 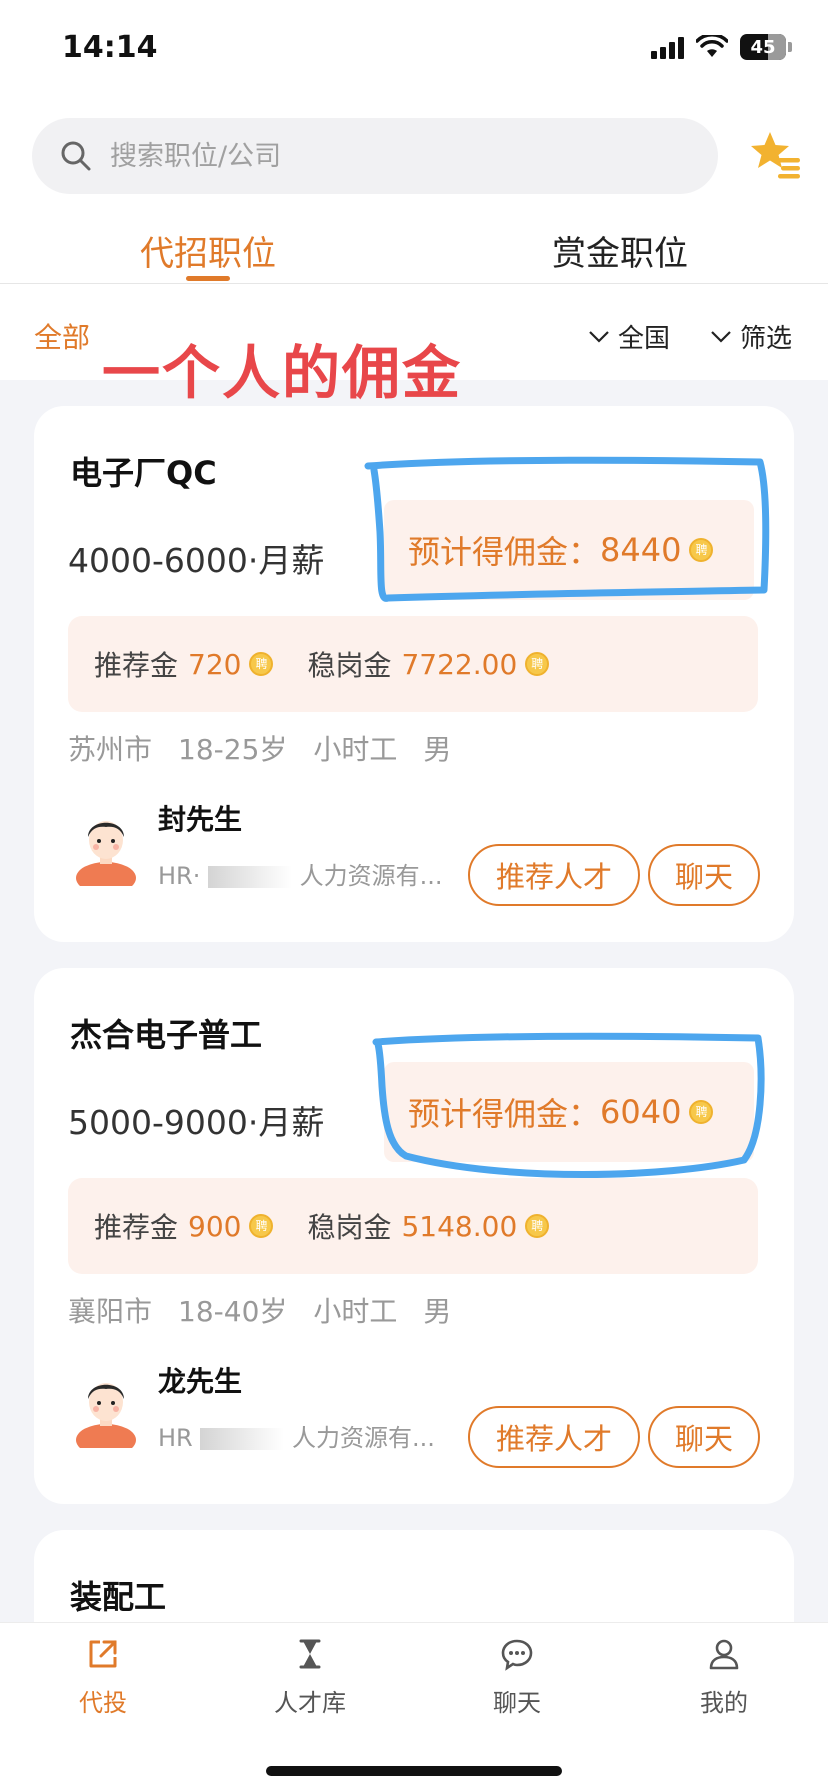 What do you see at coordinates (110, 47) in the screenshot?
I see `status-time: 14:14` at bounding box center [110, 47].